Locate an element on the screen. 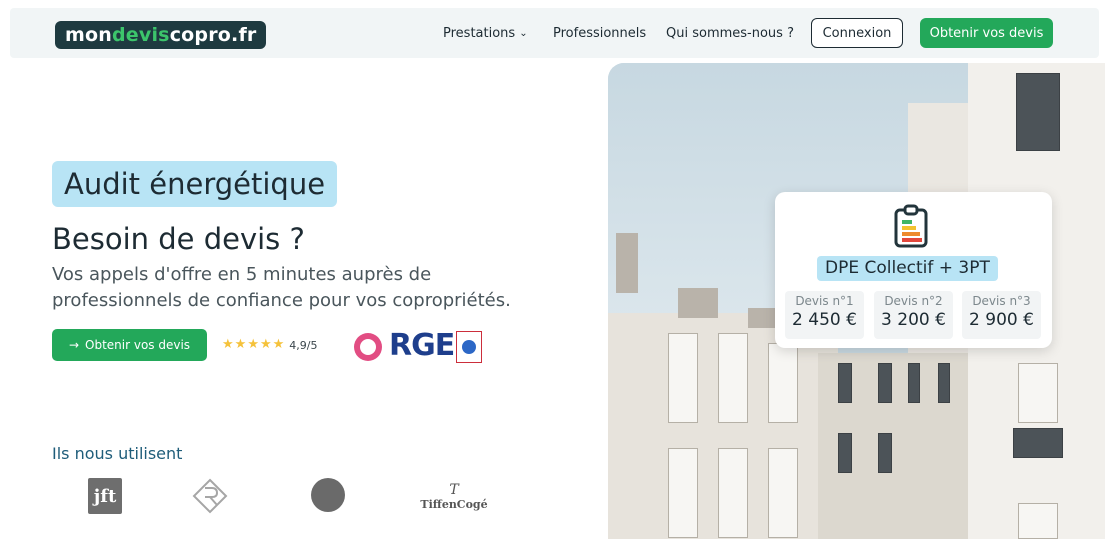  service-badge: Audit énergétique is located at coordinates (195, 184).